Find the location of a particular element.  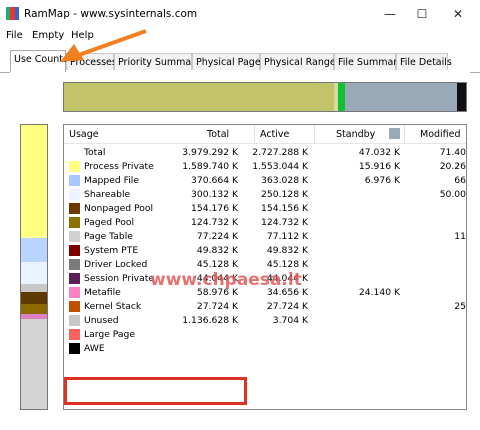

table-header: Usage Total Active Standby Modified is located at coordinates (265, 134).